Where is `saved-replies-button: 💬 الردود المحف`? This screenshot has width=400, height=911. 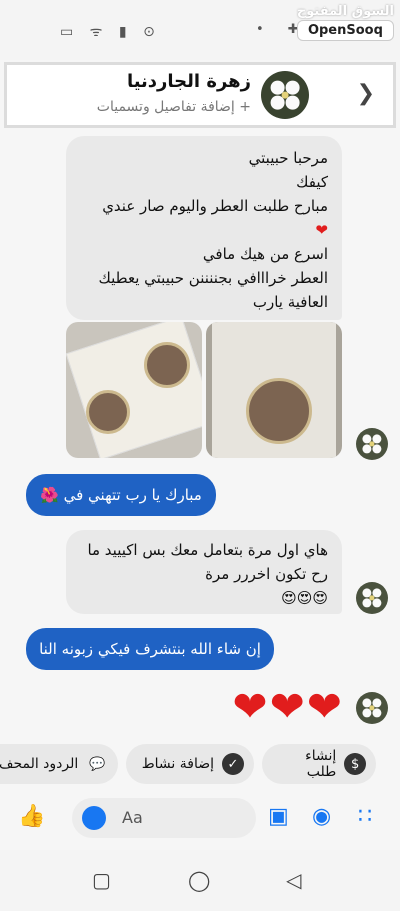 saved-replies-button: 💬 الردود المحف is located at coordinates (59, 764).